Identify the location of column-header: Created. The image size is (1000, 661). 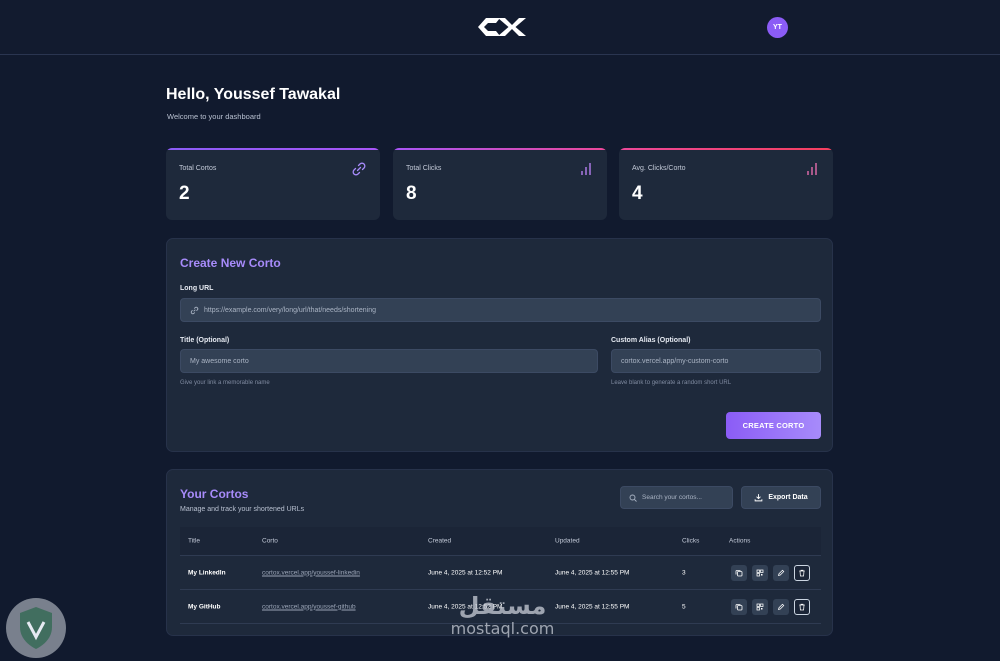
(440, 541).